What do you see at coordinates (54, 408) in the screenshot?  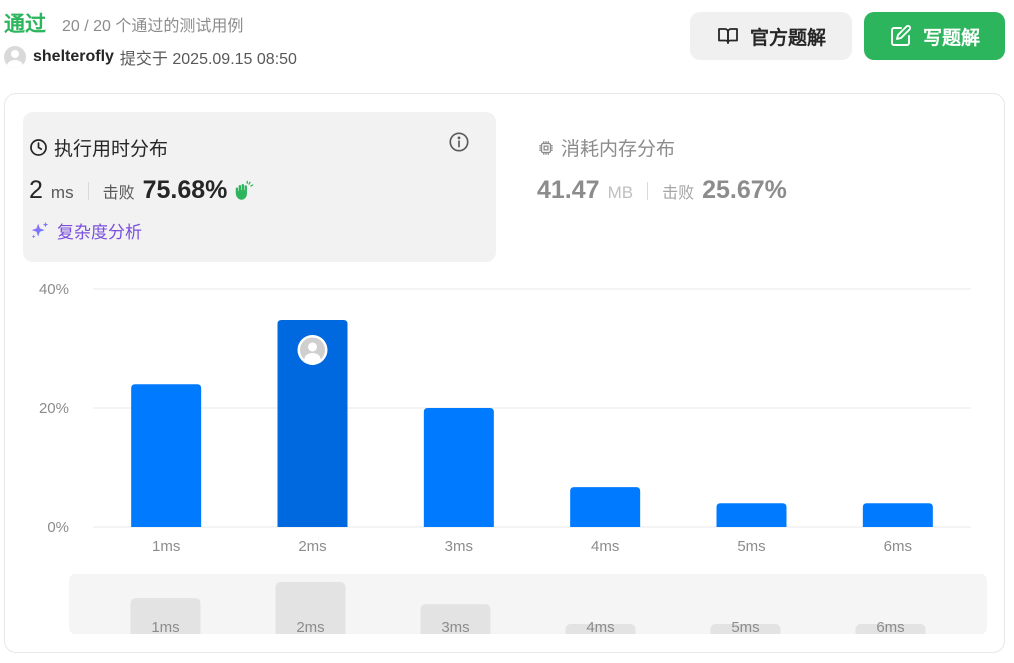 I see `y-tick-label: 20%` at bounding box center [54, 408].